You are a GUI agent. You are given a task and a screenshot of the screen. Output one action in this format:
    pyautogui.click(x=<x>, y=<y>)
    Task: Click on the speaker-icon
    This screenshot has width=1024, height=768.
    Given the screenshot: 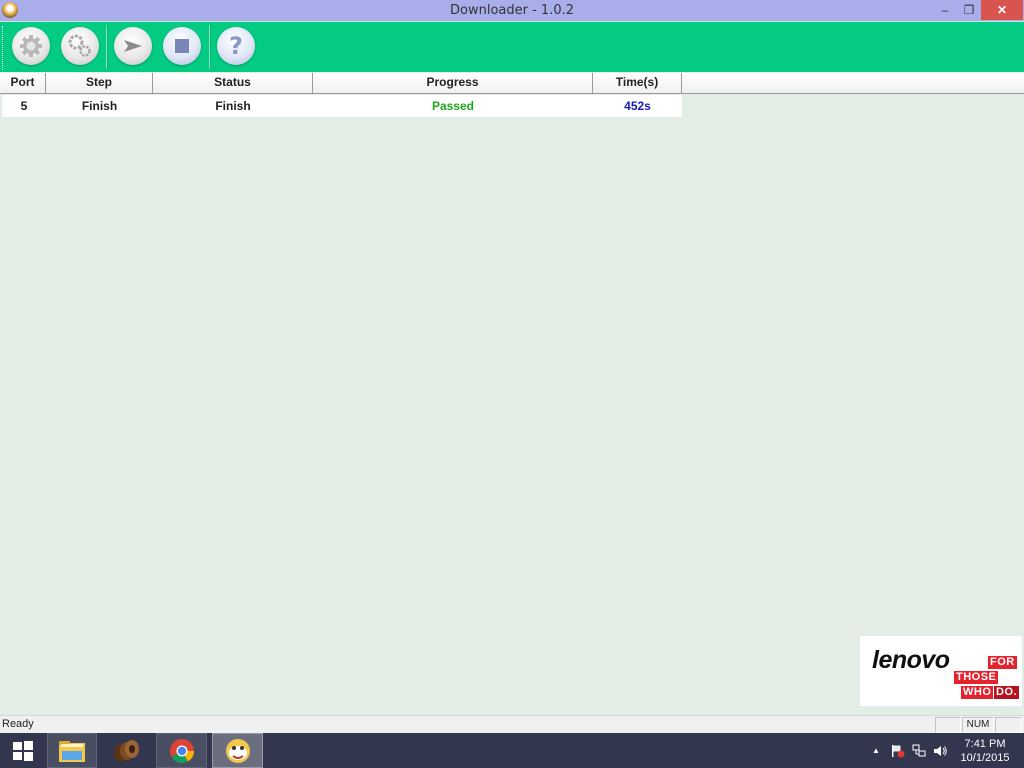 What is the action you would take?
    pyautogui.click(x=940, y=750)
    